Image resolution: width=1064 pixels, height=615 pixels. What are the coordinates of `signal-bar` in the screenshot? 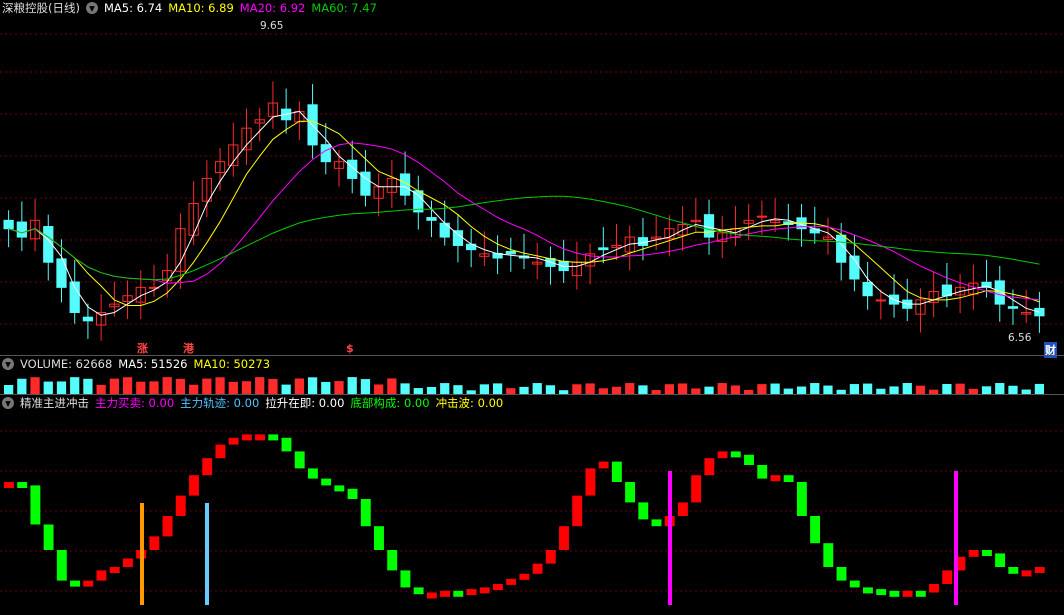 It's located at (956, 538).